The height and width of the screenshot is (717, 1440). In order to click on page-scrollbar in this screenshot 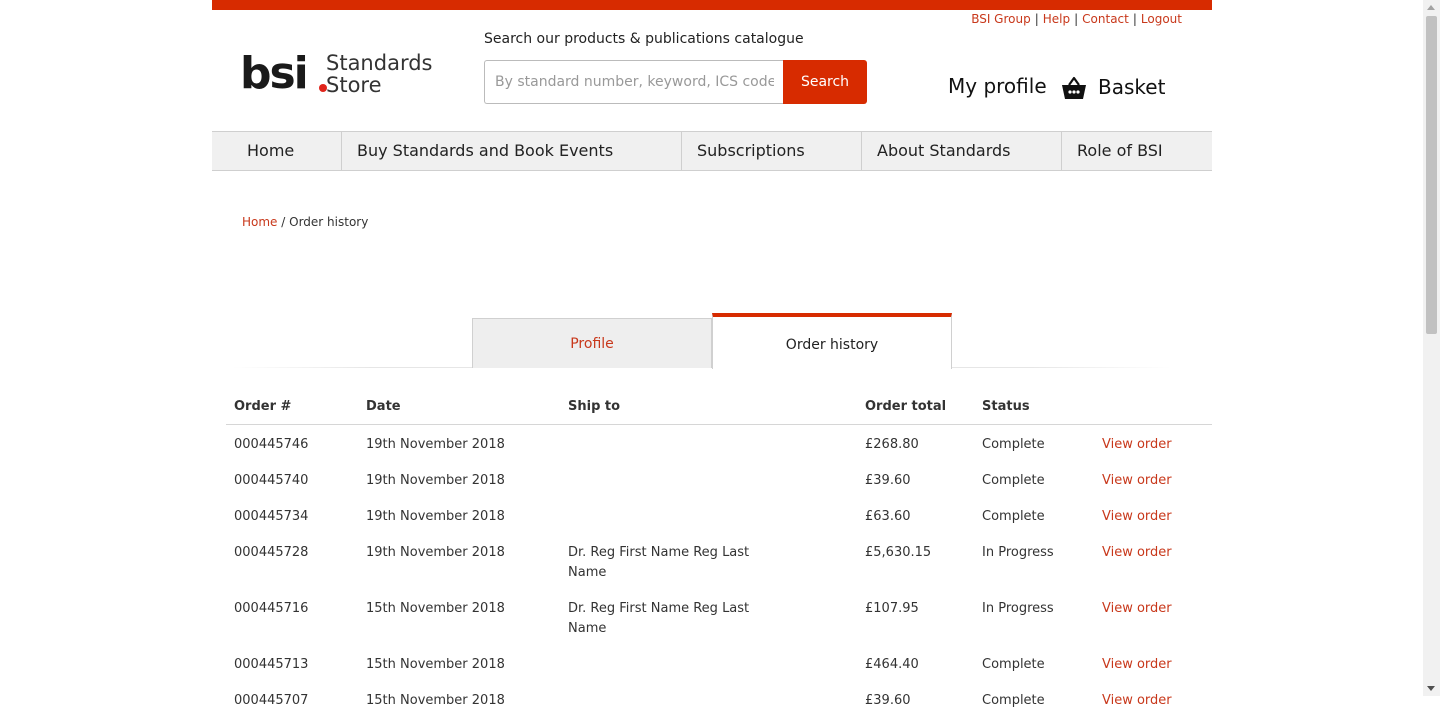, I will do `click(1431, 348)`.